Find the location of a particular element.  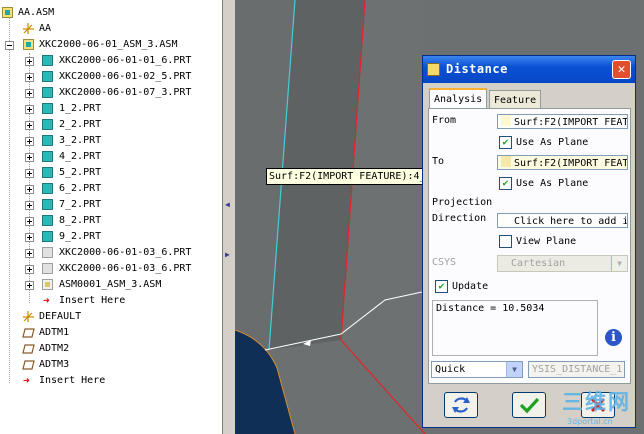

collapse-toggle-icon is located at coordinates (9, 45).